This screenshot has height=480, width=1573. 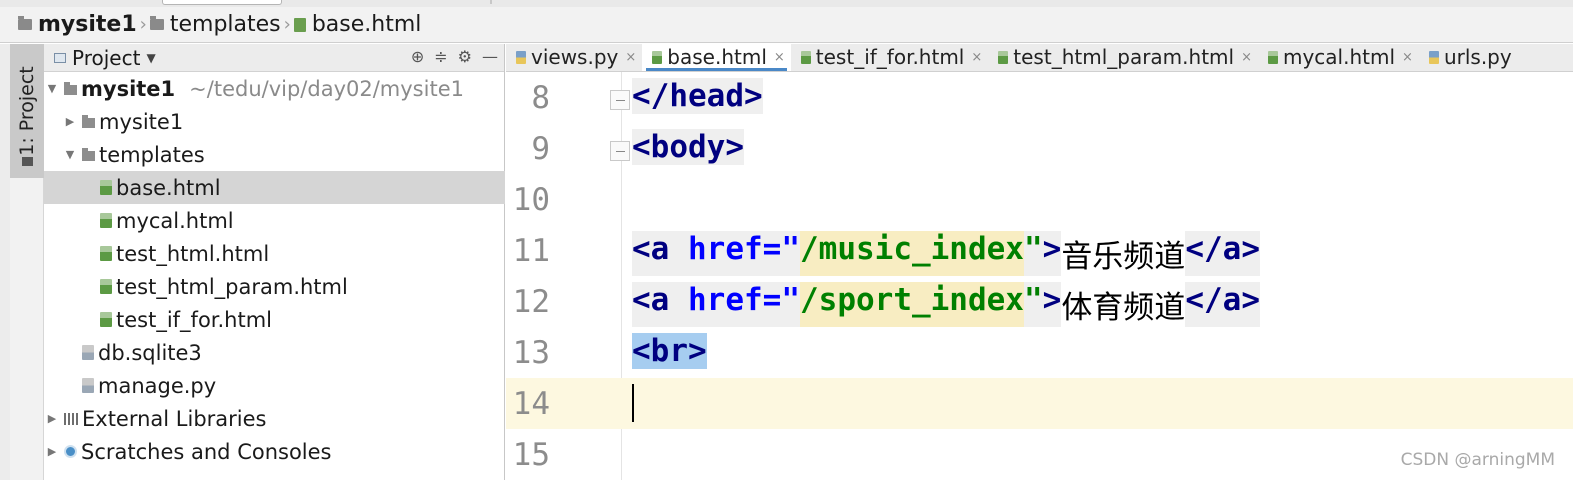 What do you see at coordinates (1033, 253) in the screenshot?
I see `attr-quote: "` at bounding box center [1033, 253].